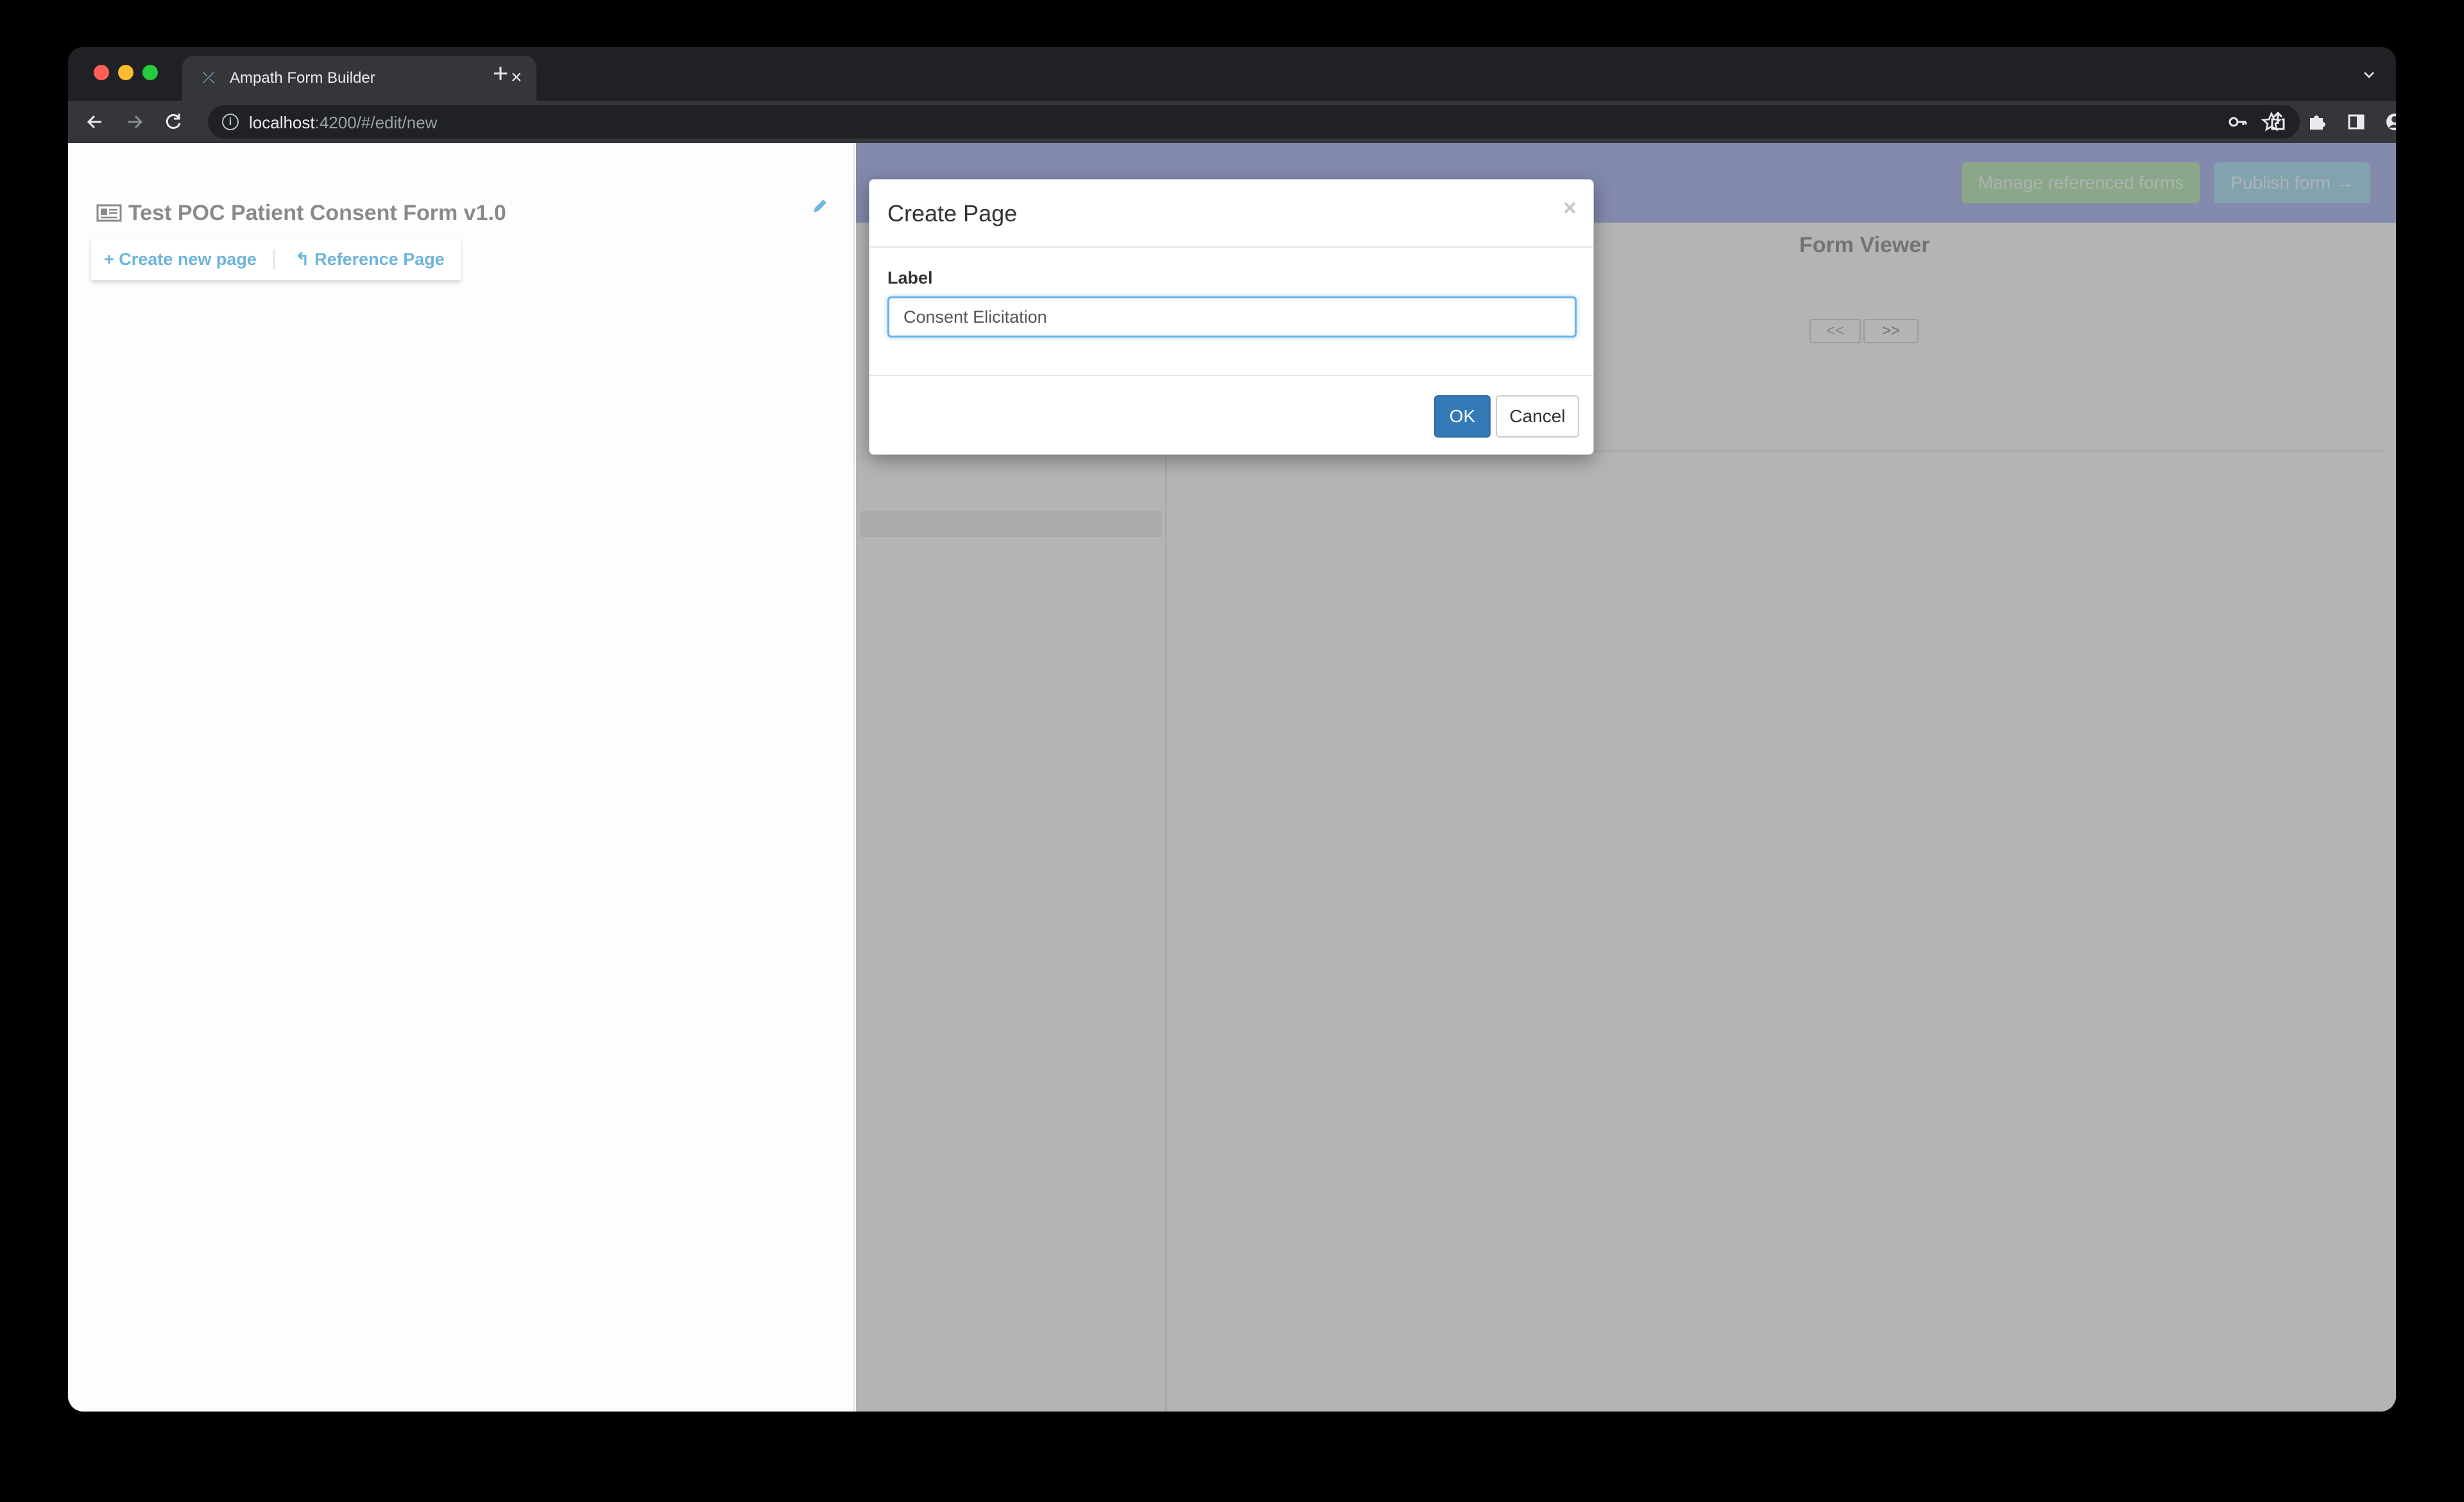 Image resolution: width=2464 pixels, height=1502 pixels. I want to click on side-panel-icon, so click(2356, 122).